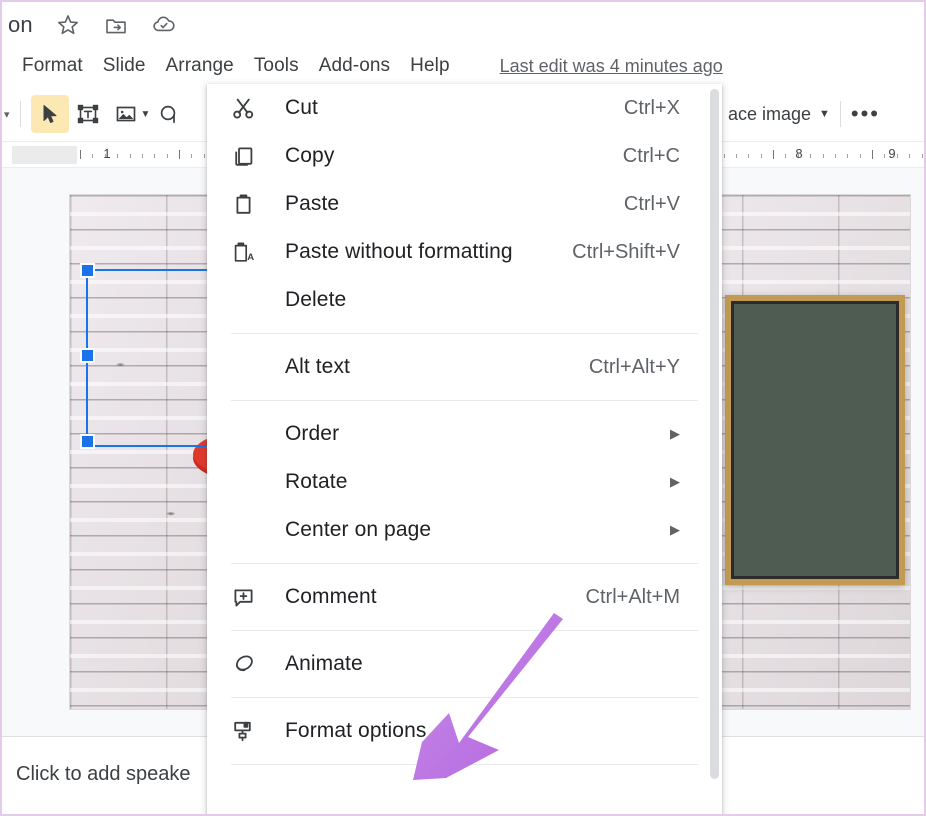 Image resolution: width=926 pixels, height=816 pixels. Describe the element at coordinates (464, 300) in the screenshot. I see `menu-item-delete: Delete` at that location.